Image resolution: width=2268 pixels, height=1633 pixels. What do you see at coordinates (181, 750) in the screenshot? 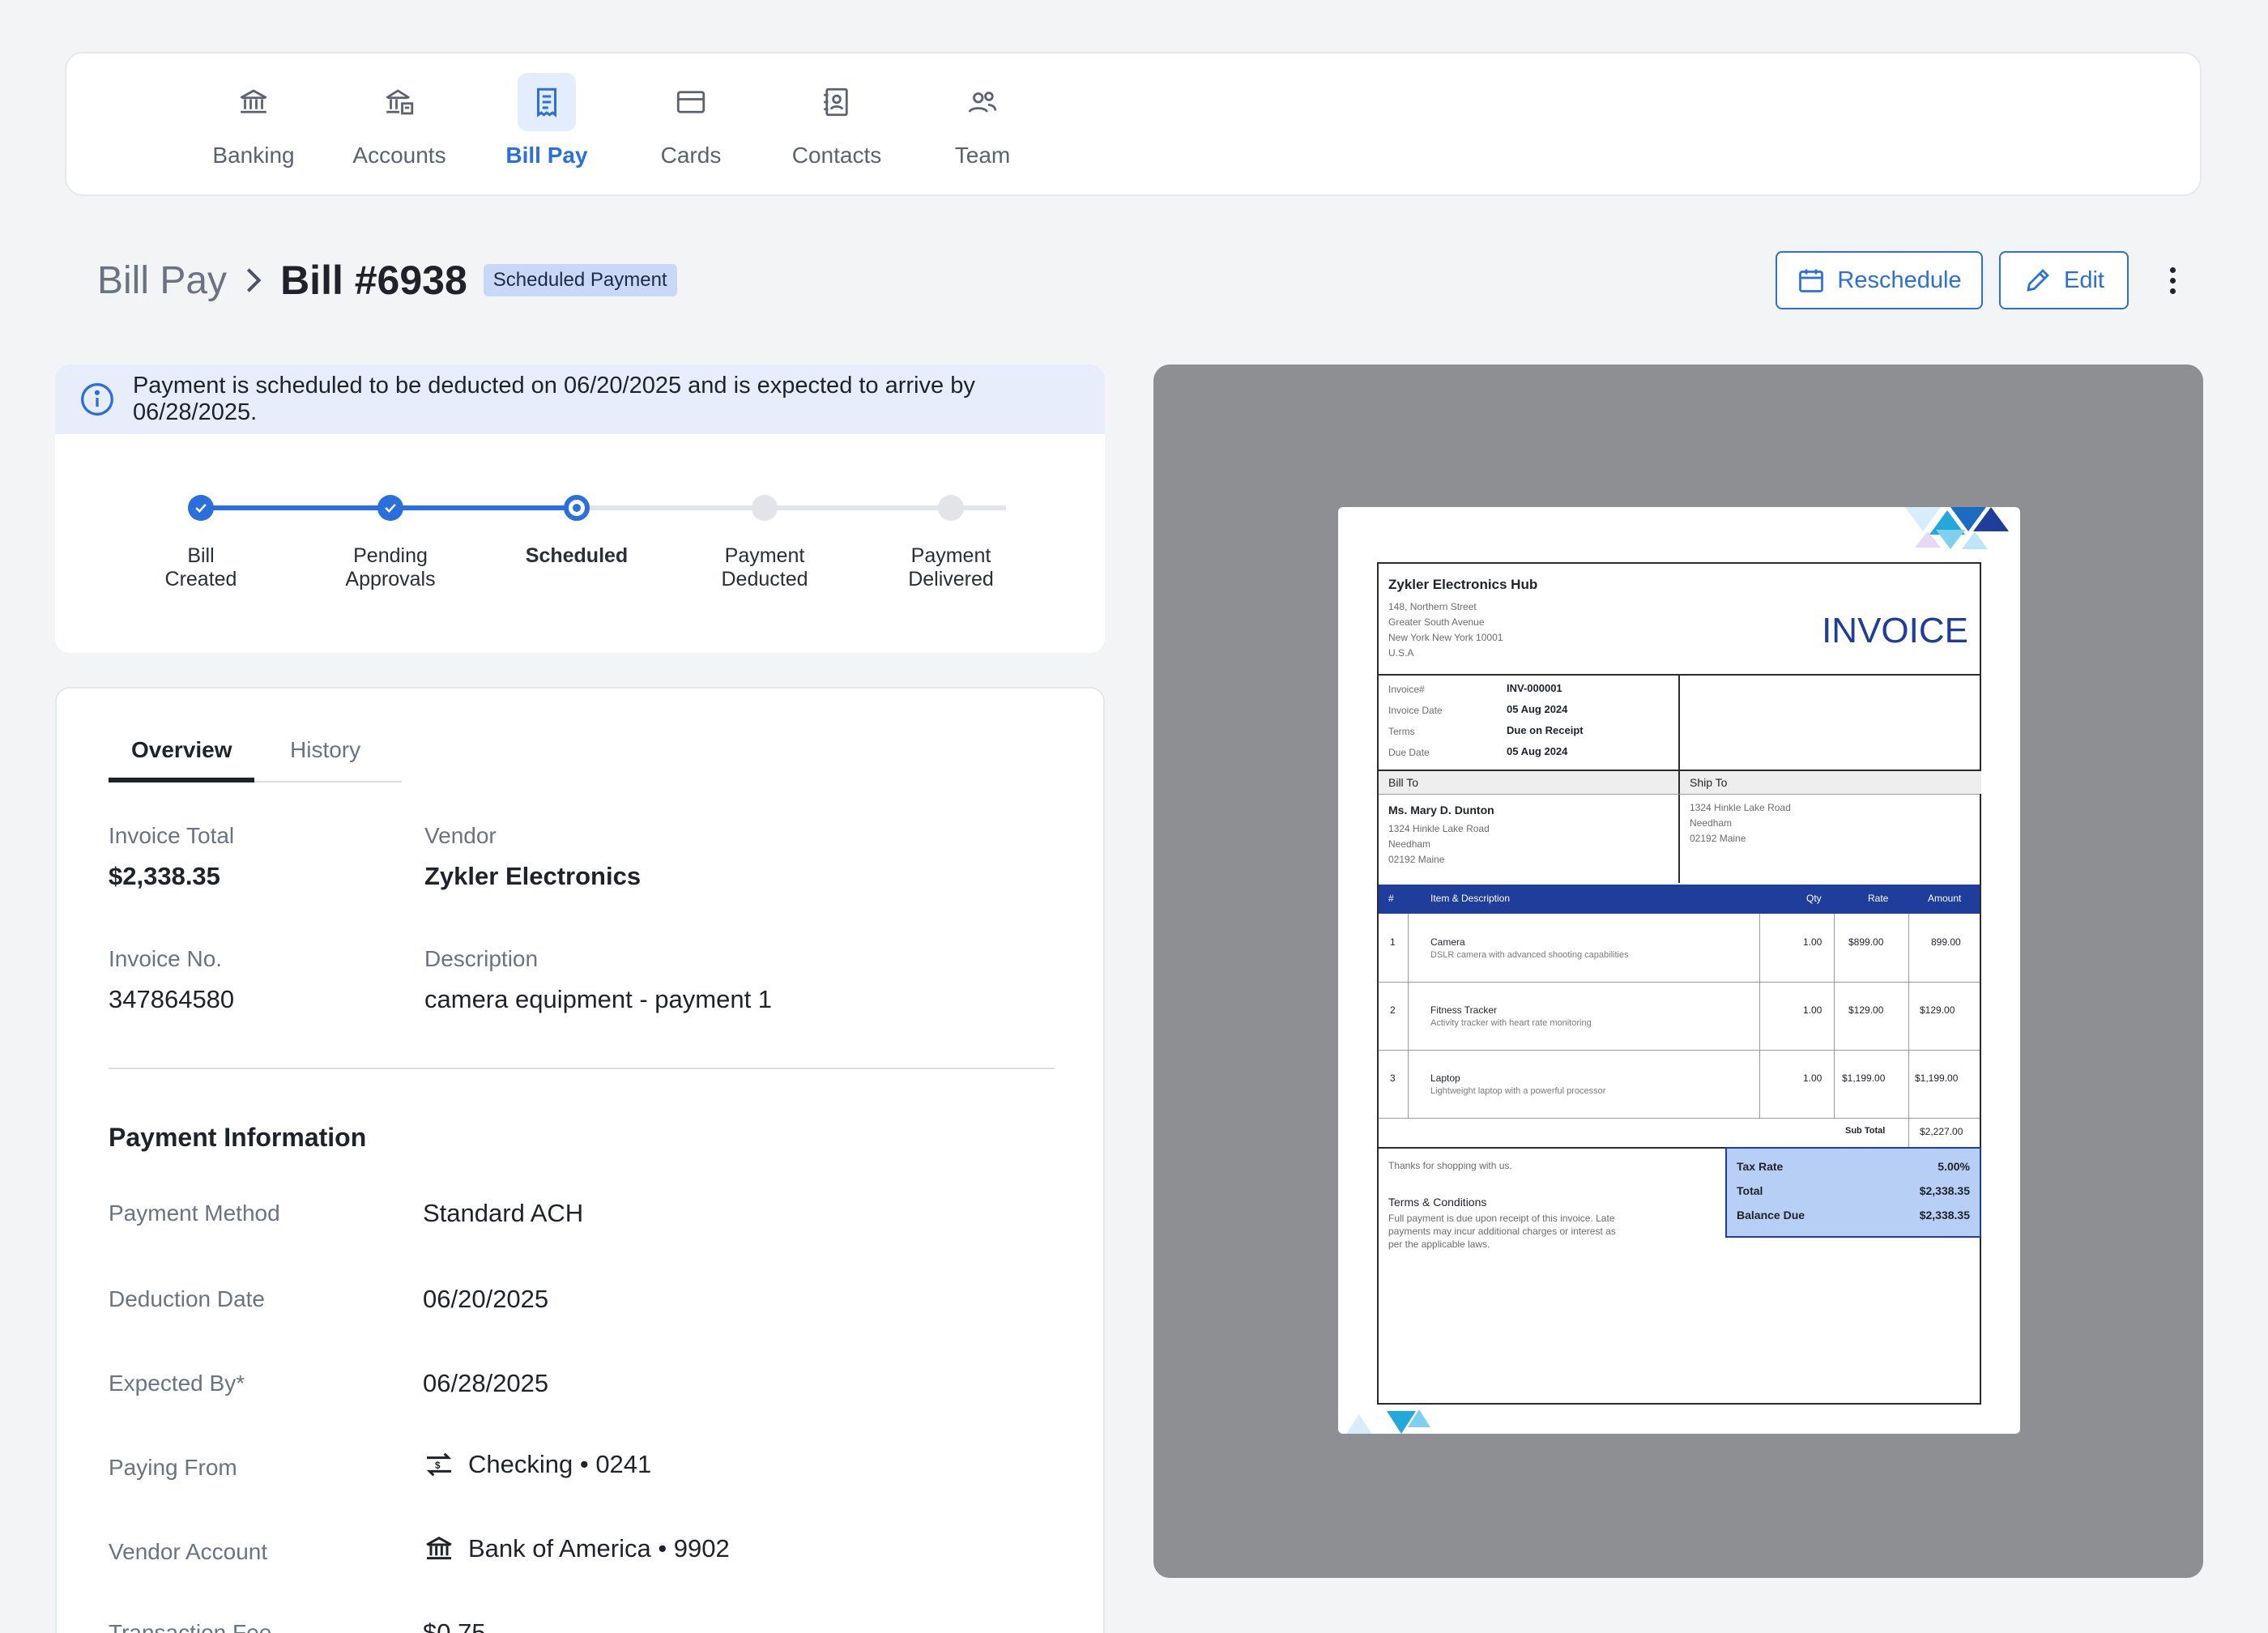
I see `tab-overview: Overview` at bounding box center [181, 750].